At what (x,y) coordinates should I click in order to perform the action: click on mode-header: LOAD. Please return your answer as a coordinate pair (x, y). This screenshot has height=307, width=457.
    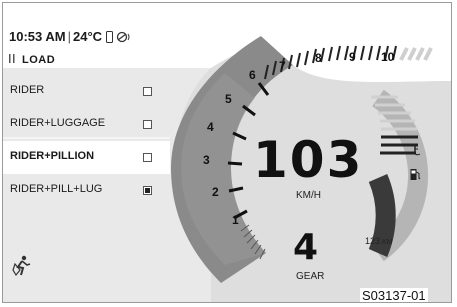
    Looking at the image, I should click on (32, 60).